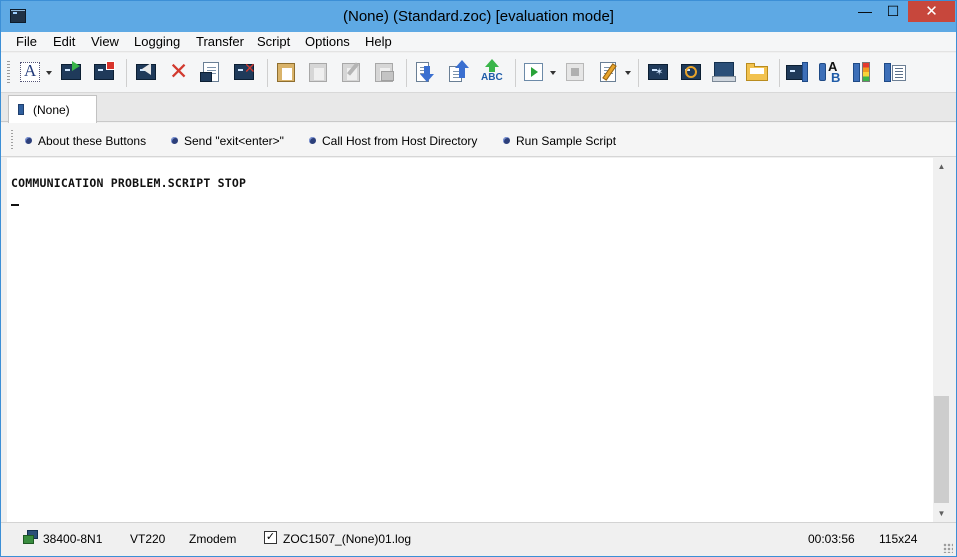  What do you see at coordinates (104, 72) in the screenshot?
I see `quick-connect-icon` at bounding box center [104, 72].